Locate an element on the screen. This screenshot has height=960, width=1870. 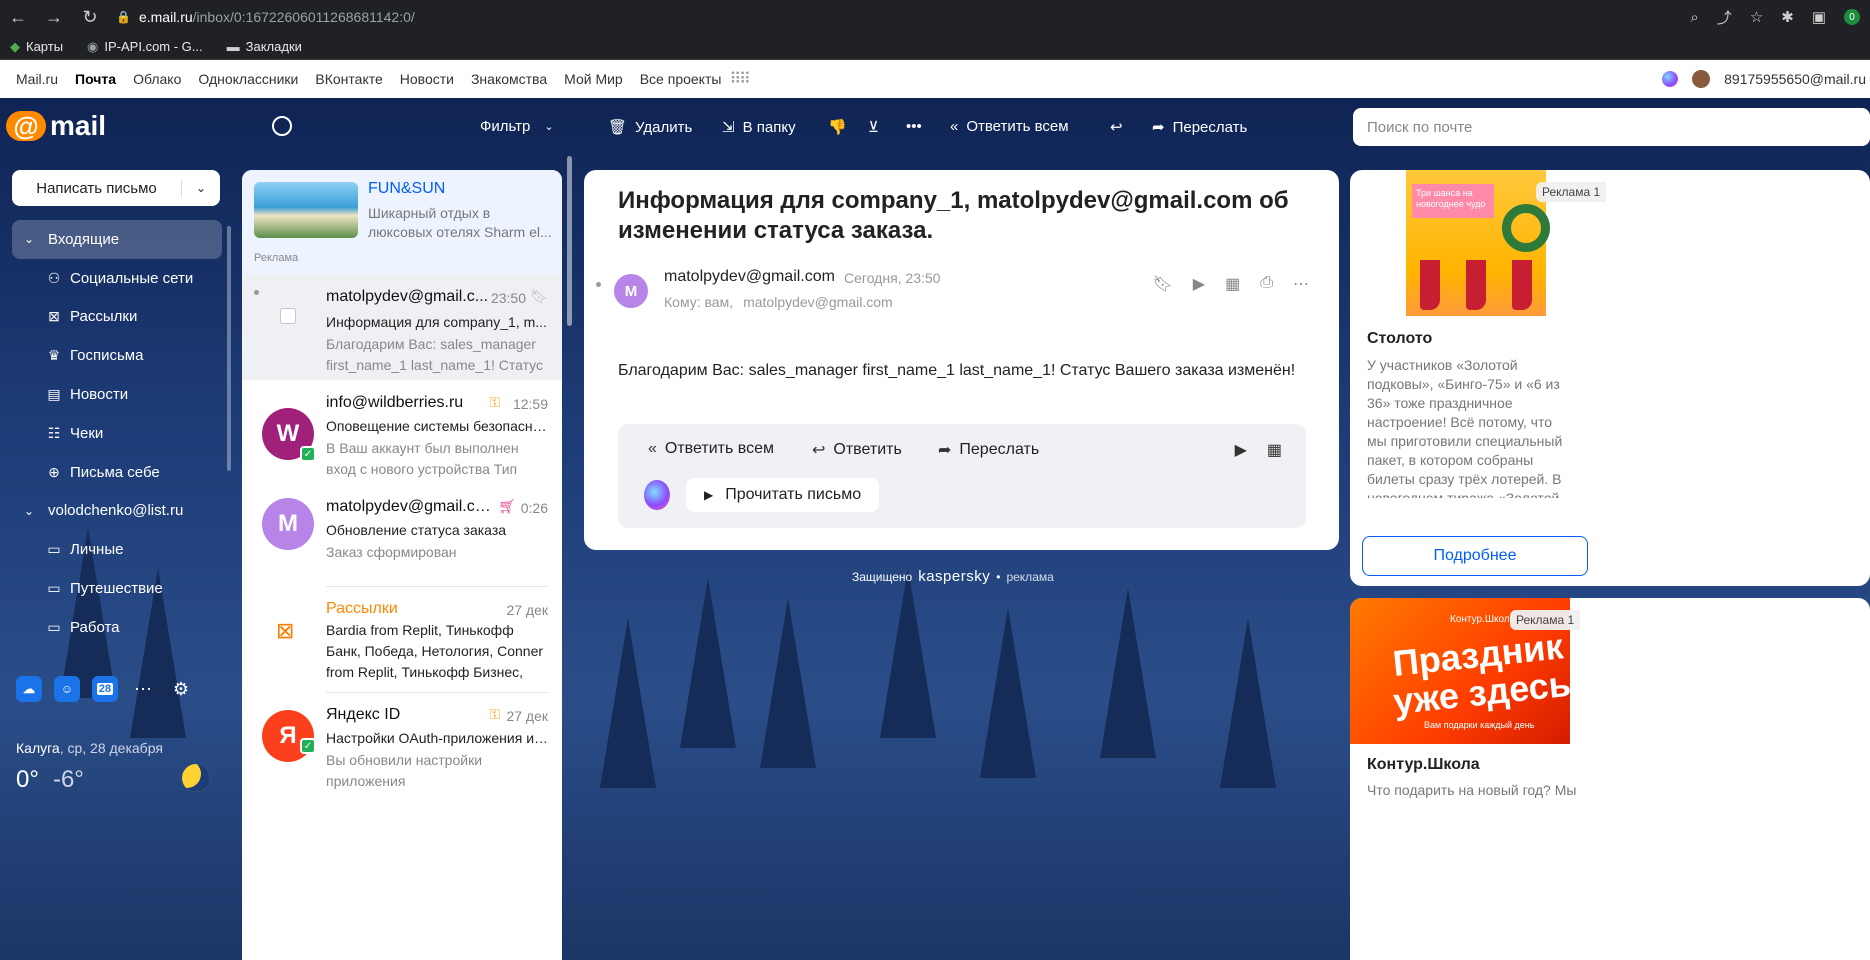
weather-location: Калуга, ср, 28 декабря is located at coordinates (89, 748).